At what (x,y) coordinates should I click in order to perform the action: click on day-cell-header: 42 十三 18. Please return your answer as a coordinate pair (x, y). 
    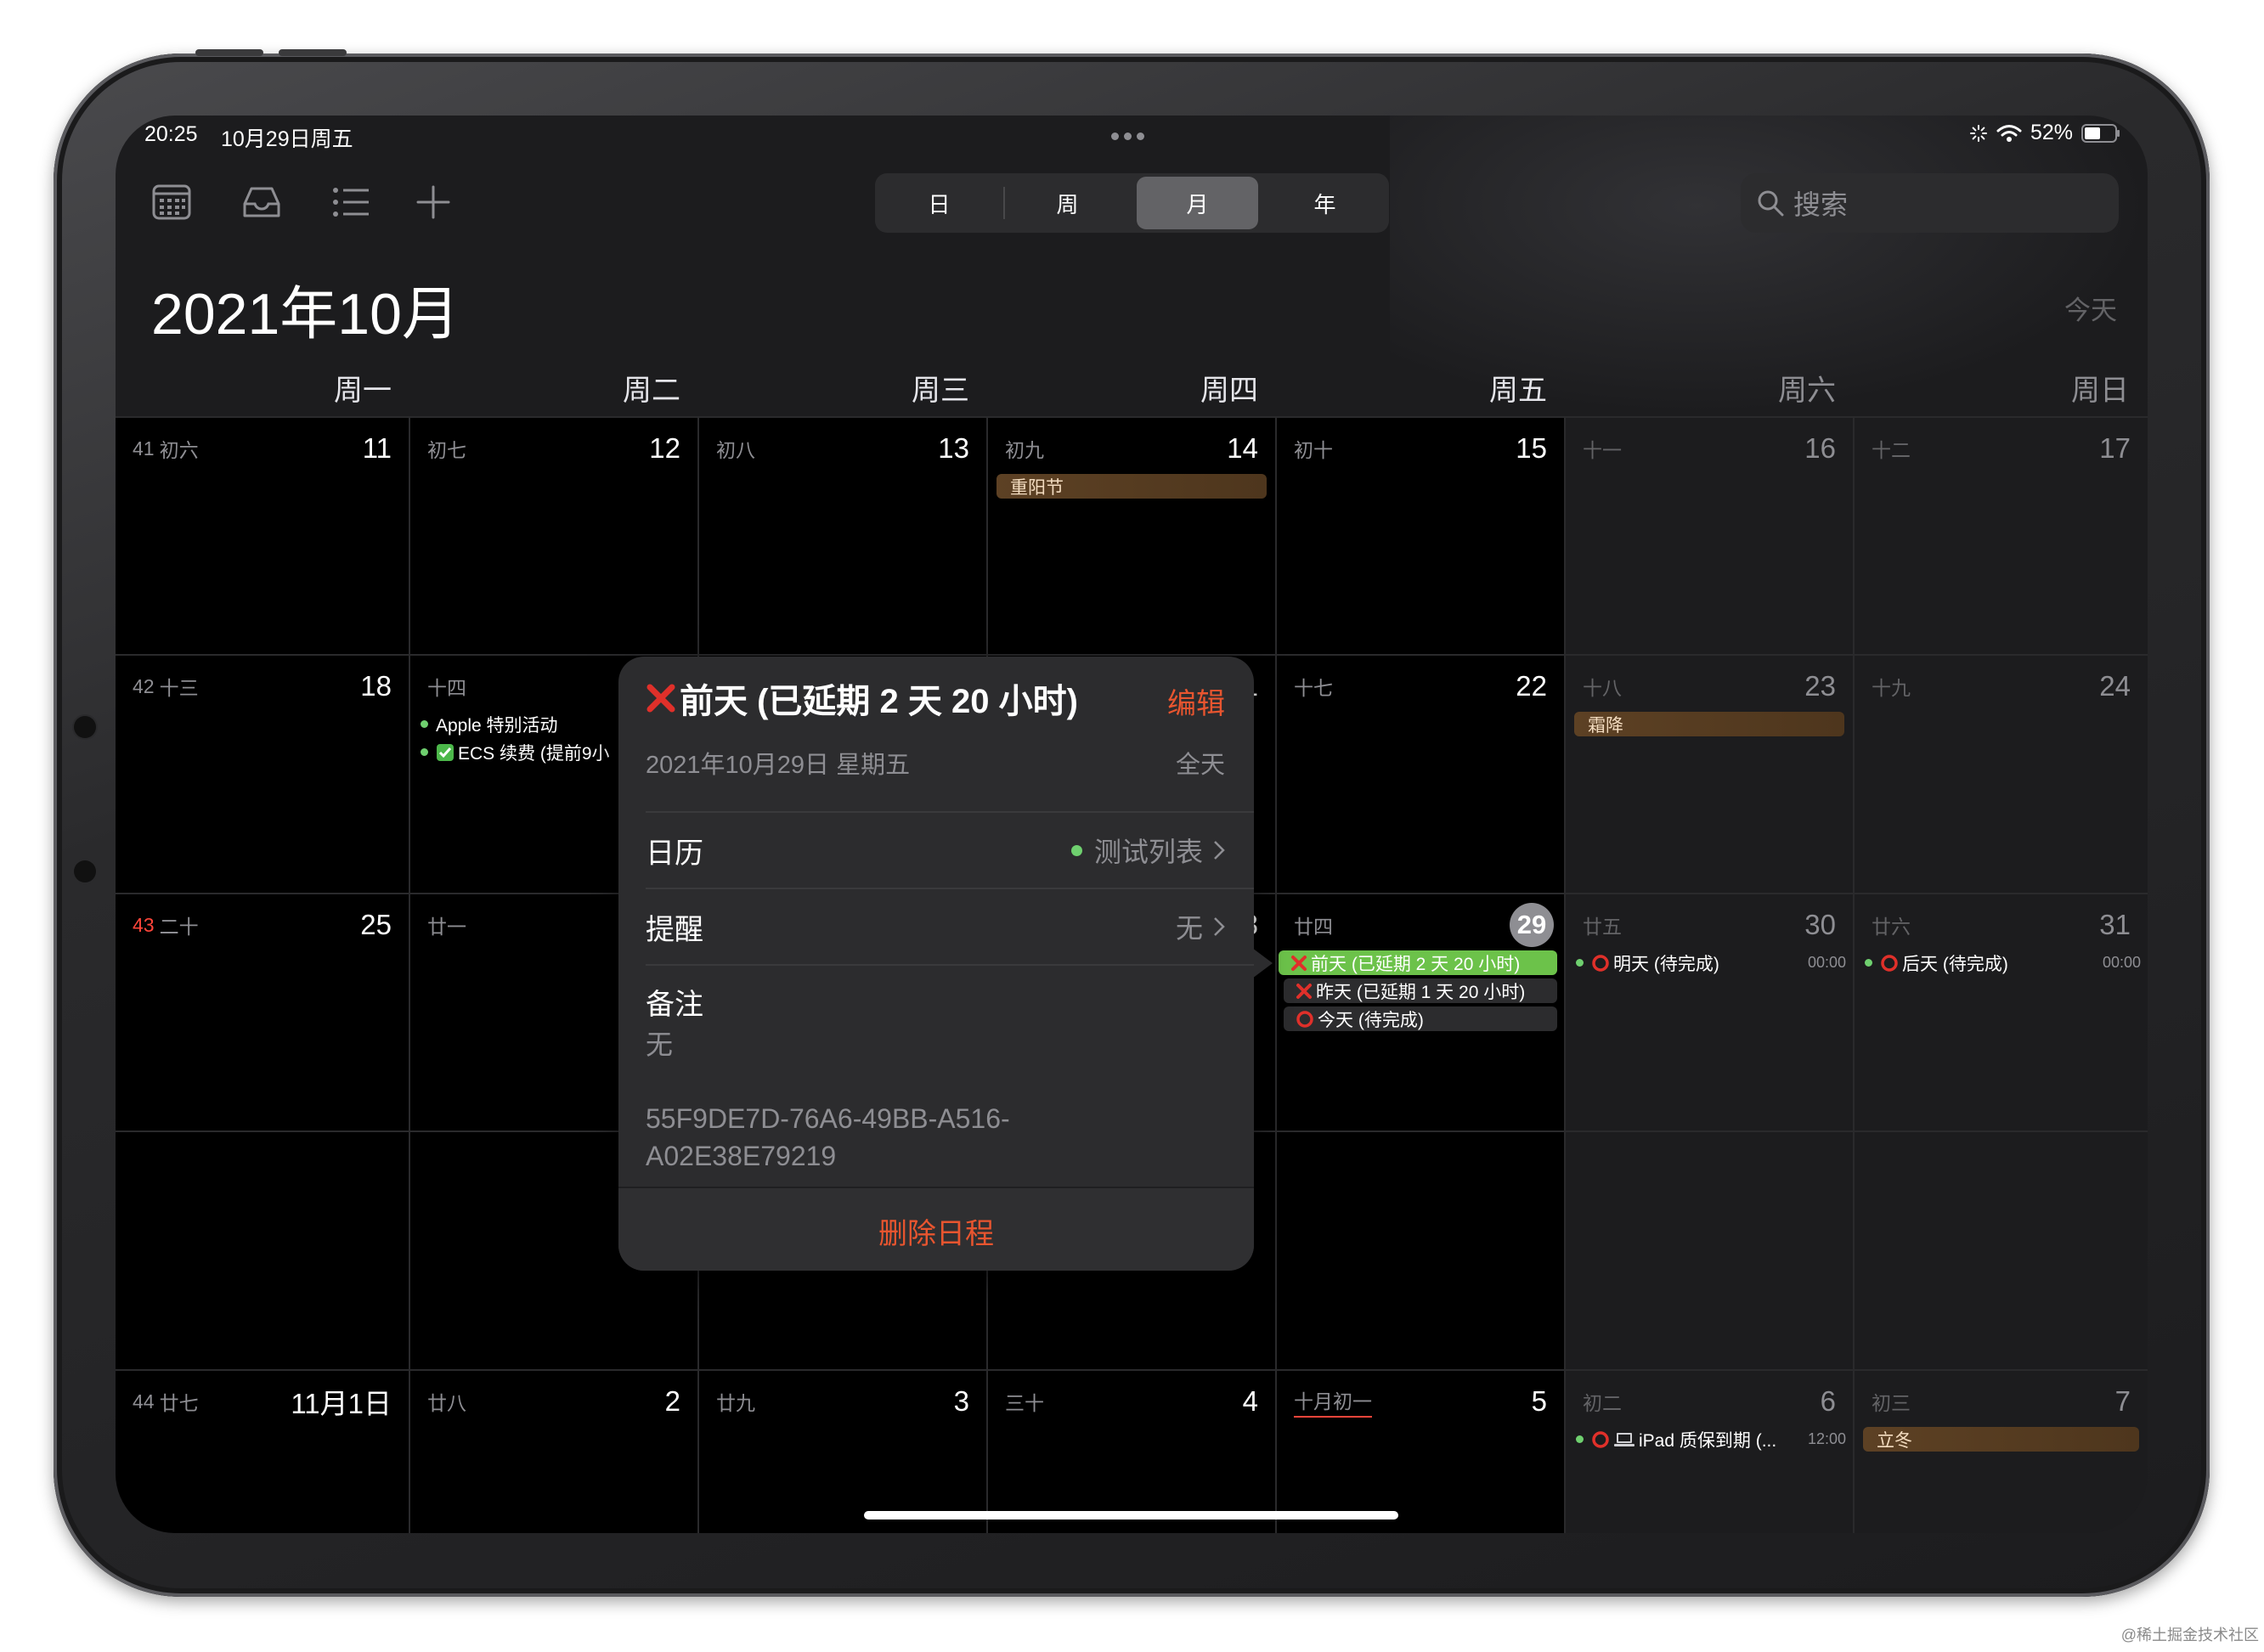
    Looking at the image, I should click on (262, 686).